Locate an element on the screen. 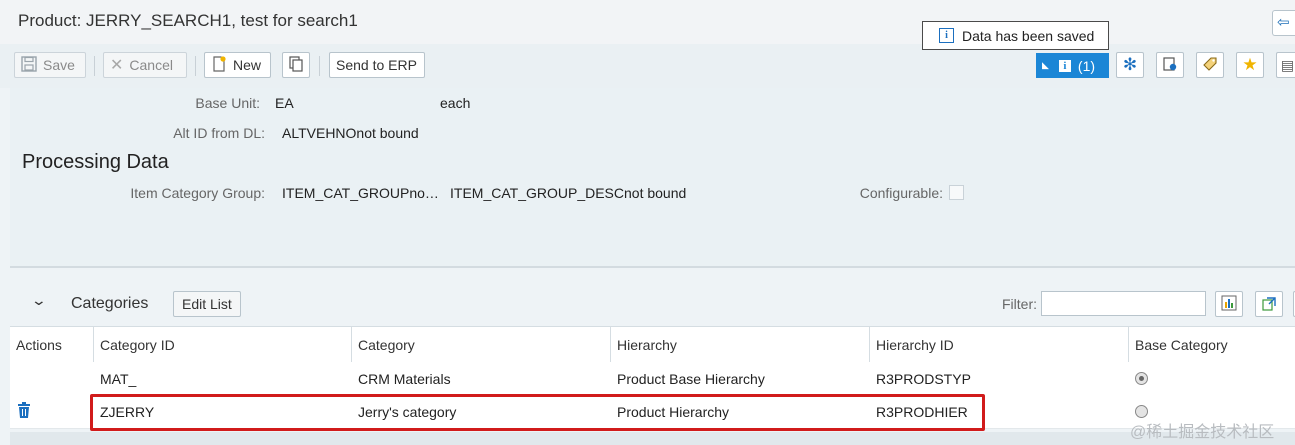 The height and width of the screenshot is (445, 1295). watermark: @稀土掘金技术社区 is located at coordinates (1202, 432).